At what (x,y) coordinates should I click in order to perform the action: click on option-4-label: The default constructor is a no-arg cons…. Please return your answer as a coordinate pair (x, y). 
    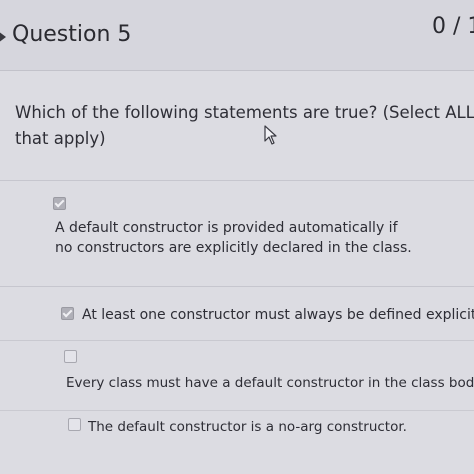
    Looking at the image, I should click on (278, 427).